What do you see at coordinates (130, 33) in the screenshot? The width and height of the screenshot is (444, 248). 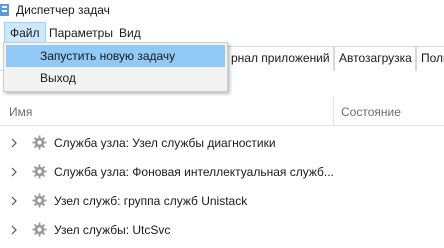 I see `menu-view: Вид` at bounding box center [130, 33].